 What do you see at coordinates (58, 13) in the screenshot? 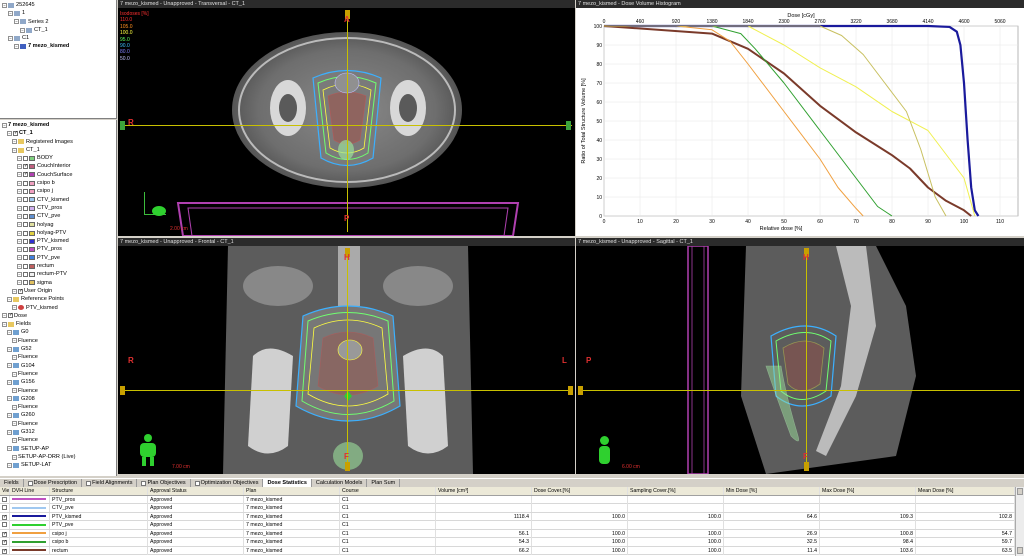
I see `patient-tree-item: −1` at bounding box center [58, 13].